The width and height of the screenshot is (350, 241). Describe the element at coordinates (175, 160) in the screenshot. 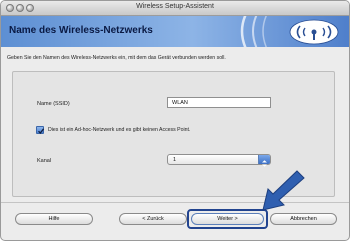

I see `channel-value: 1` at that location.